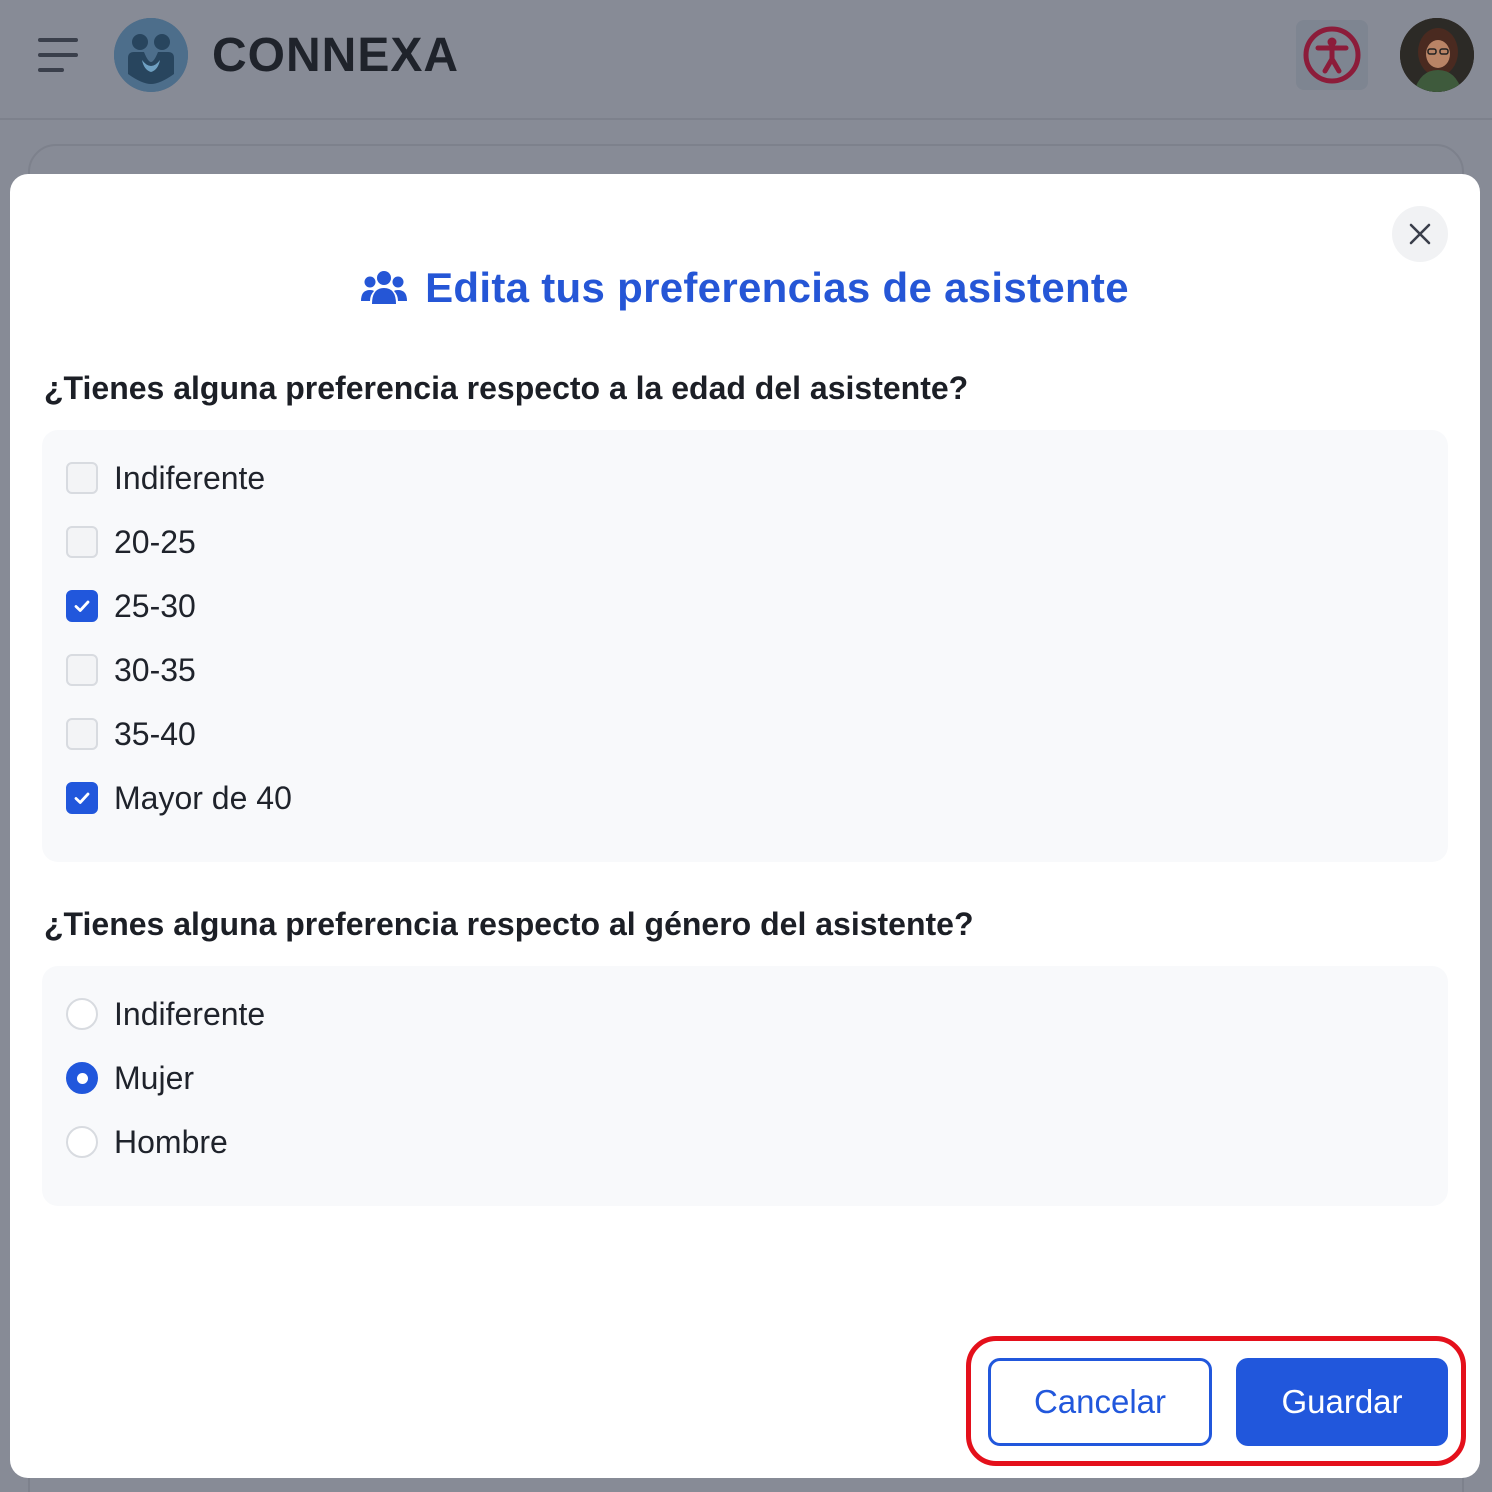 This screenshot has height=1492, width=1492. What do you see at coordinates (1342, 1402) in the screenshot?
I see `save-button: Guardar` at bounding box center [1342, 1402].